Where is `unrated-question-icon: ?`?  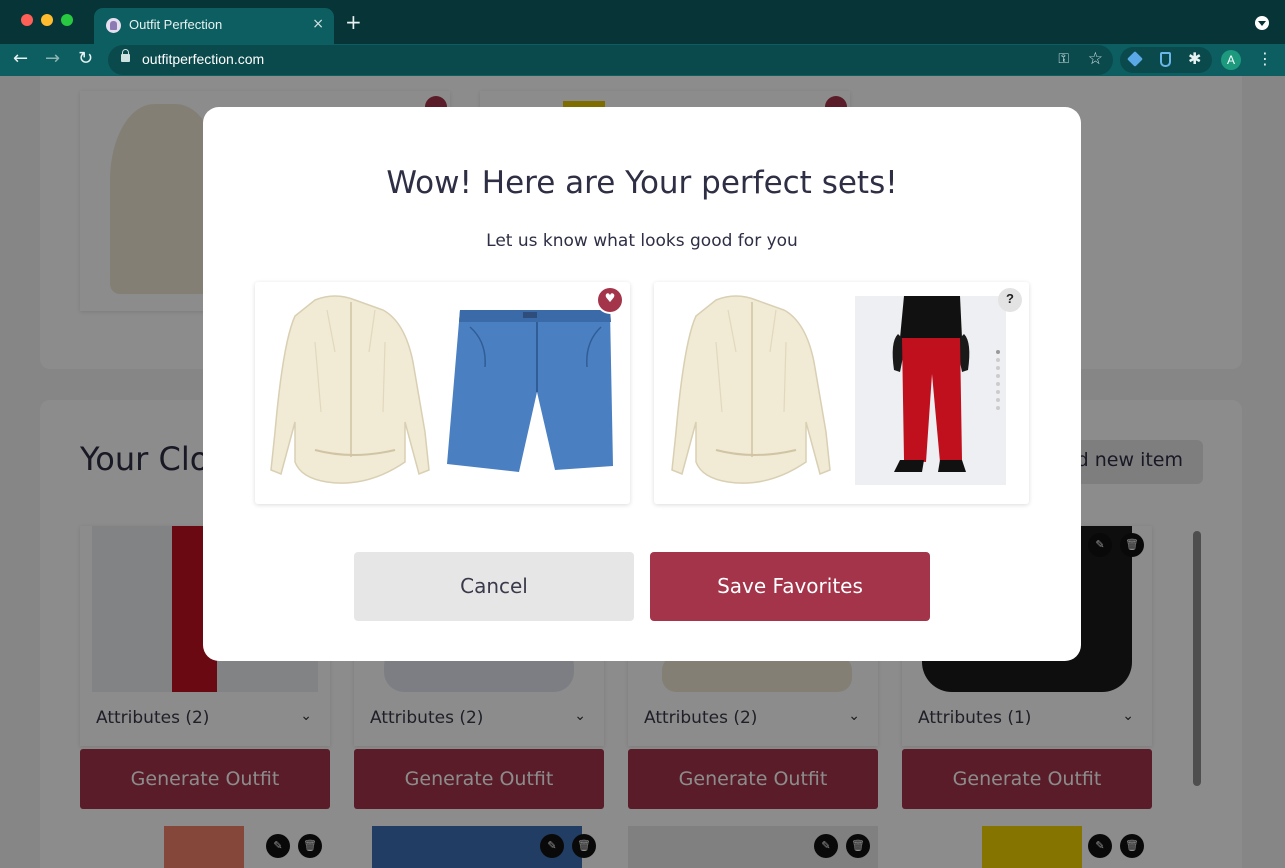 unrated-question-icon: ? is located at coordinates (1010, 300).